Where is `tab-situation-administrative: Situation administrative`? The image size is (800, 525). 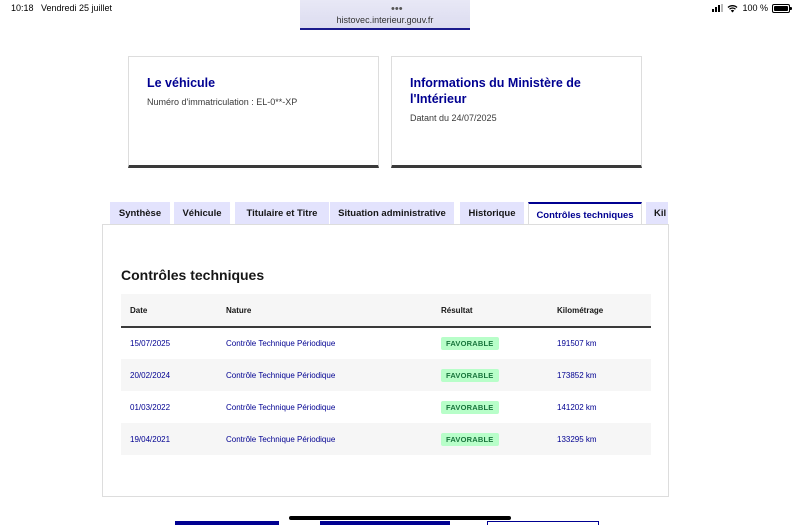
tab-situation-administrative: Situation administrative is located at coordinates (392, 213).